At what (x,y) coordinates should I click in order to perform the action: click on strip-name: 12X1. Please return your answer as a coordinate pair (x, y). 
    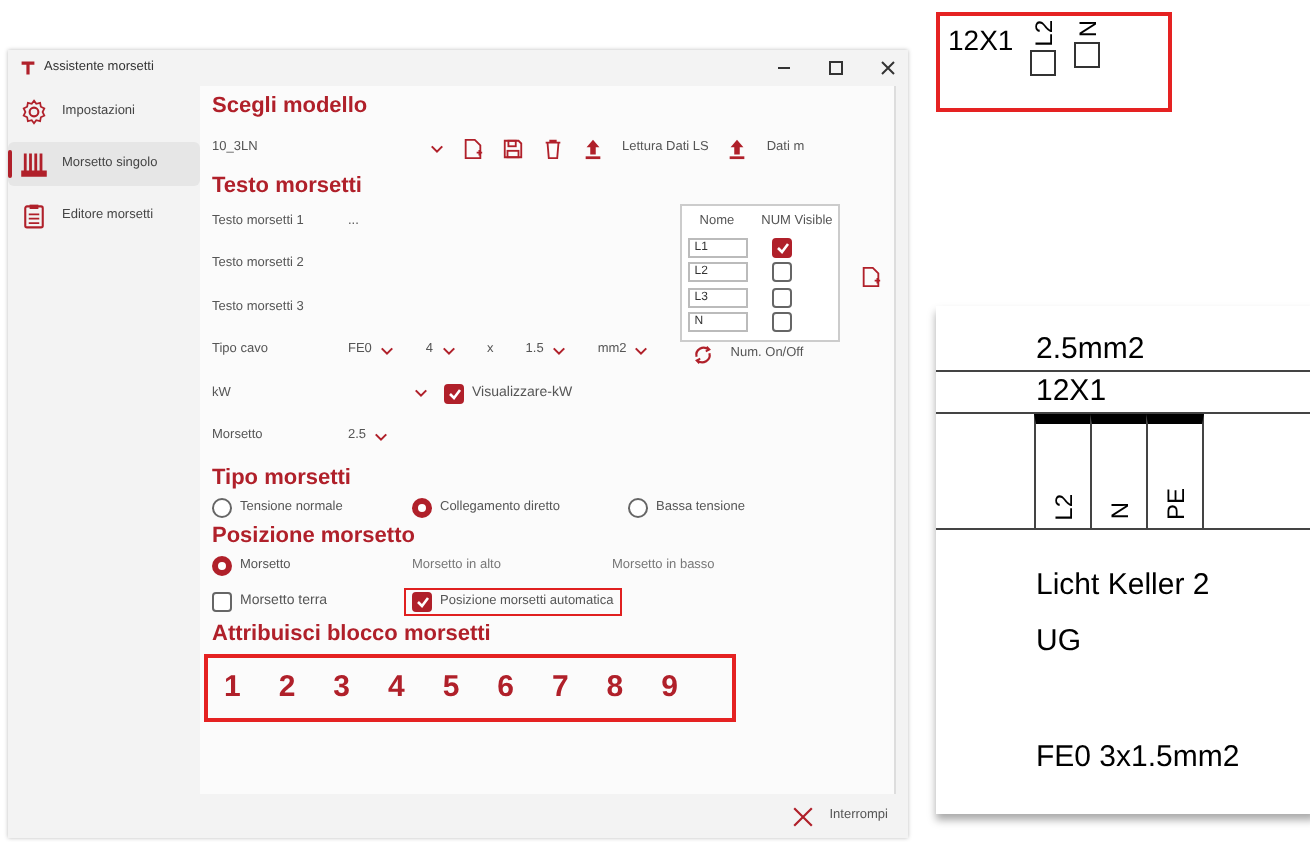
    Looking at the image, I should click on (1071, 392).